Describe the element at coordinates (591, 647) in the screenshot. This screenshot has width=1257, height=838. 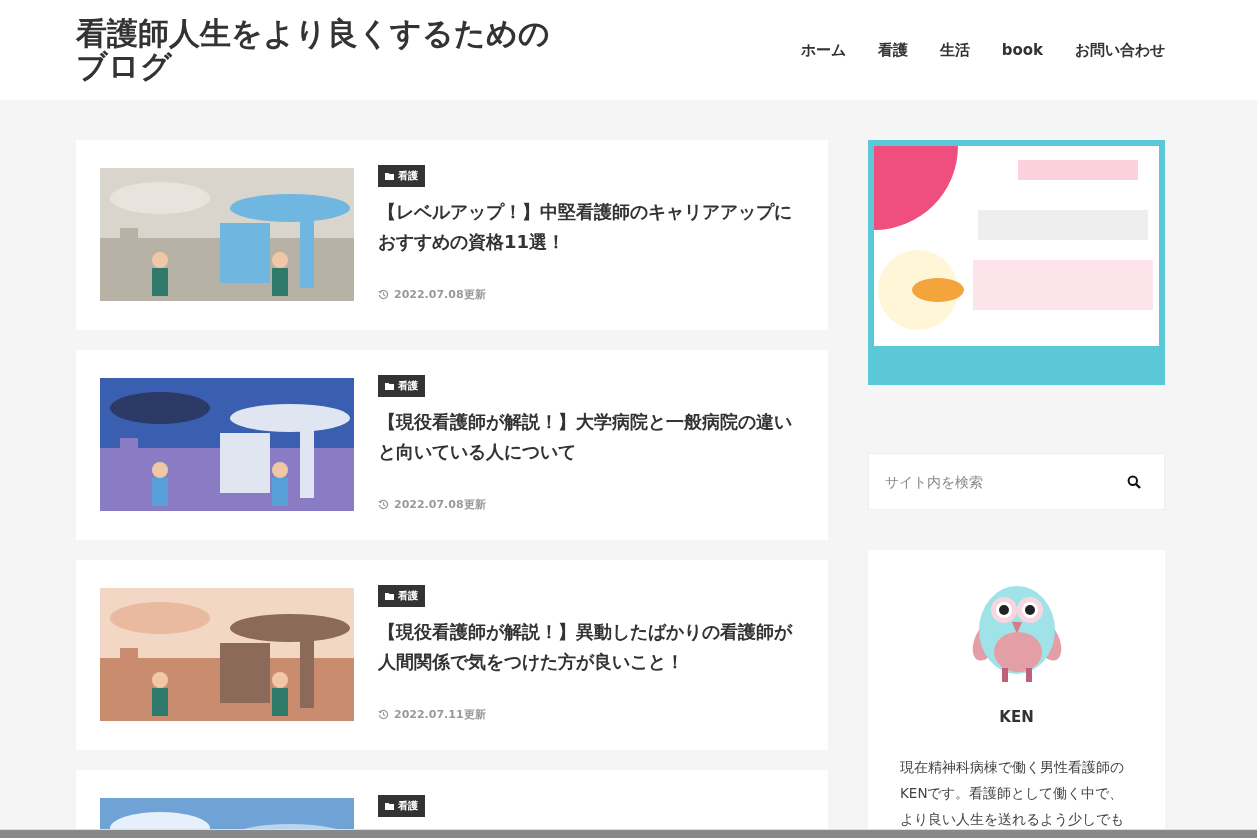
I see `post-title: 【現役看護師が解説！】異動したばかりの看護師が人間関係で気をつけた方が良いこと！` at that location.